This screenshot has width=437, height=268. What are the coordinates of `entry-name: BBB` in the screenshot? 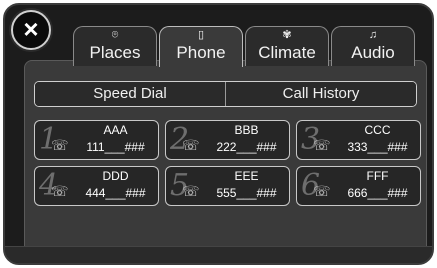 It's located at (246, 130).